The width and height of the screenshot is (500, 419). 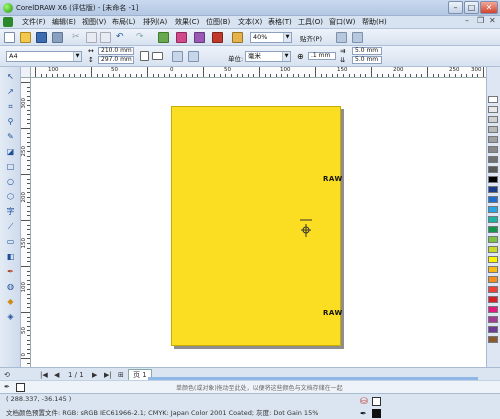 I want to click on menu-tools: 工具(O), so click(x=310, y=22).